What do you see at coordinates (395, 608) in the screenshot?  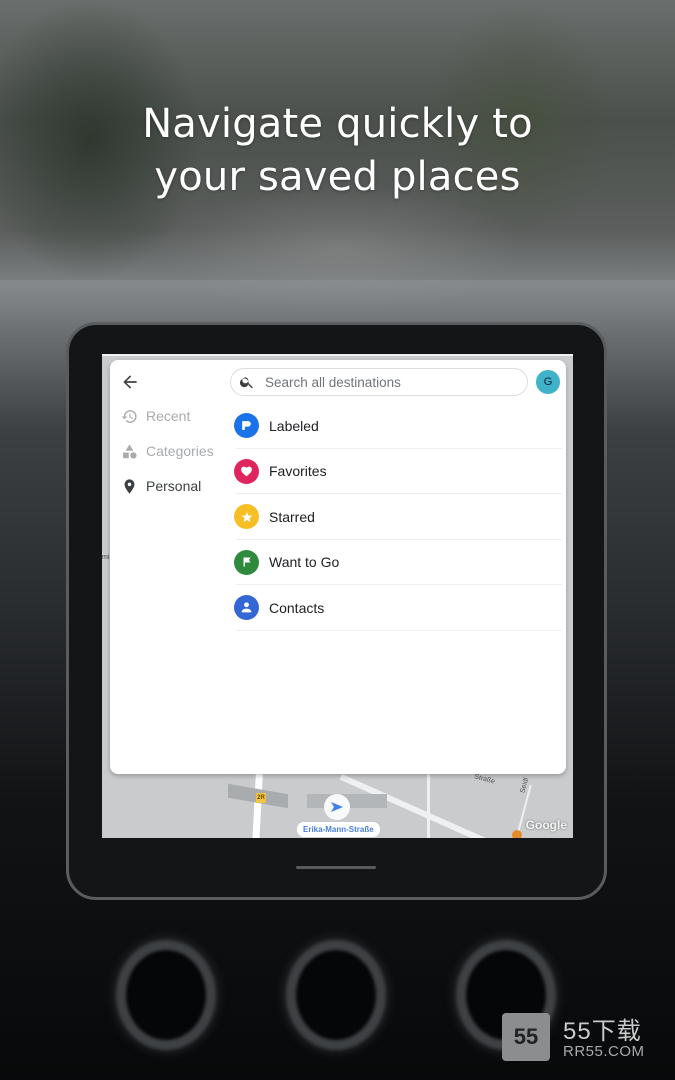 I see `list-item-contacts: Contacts` at bounding box center [395, 608].